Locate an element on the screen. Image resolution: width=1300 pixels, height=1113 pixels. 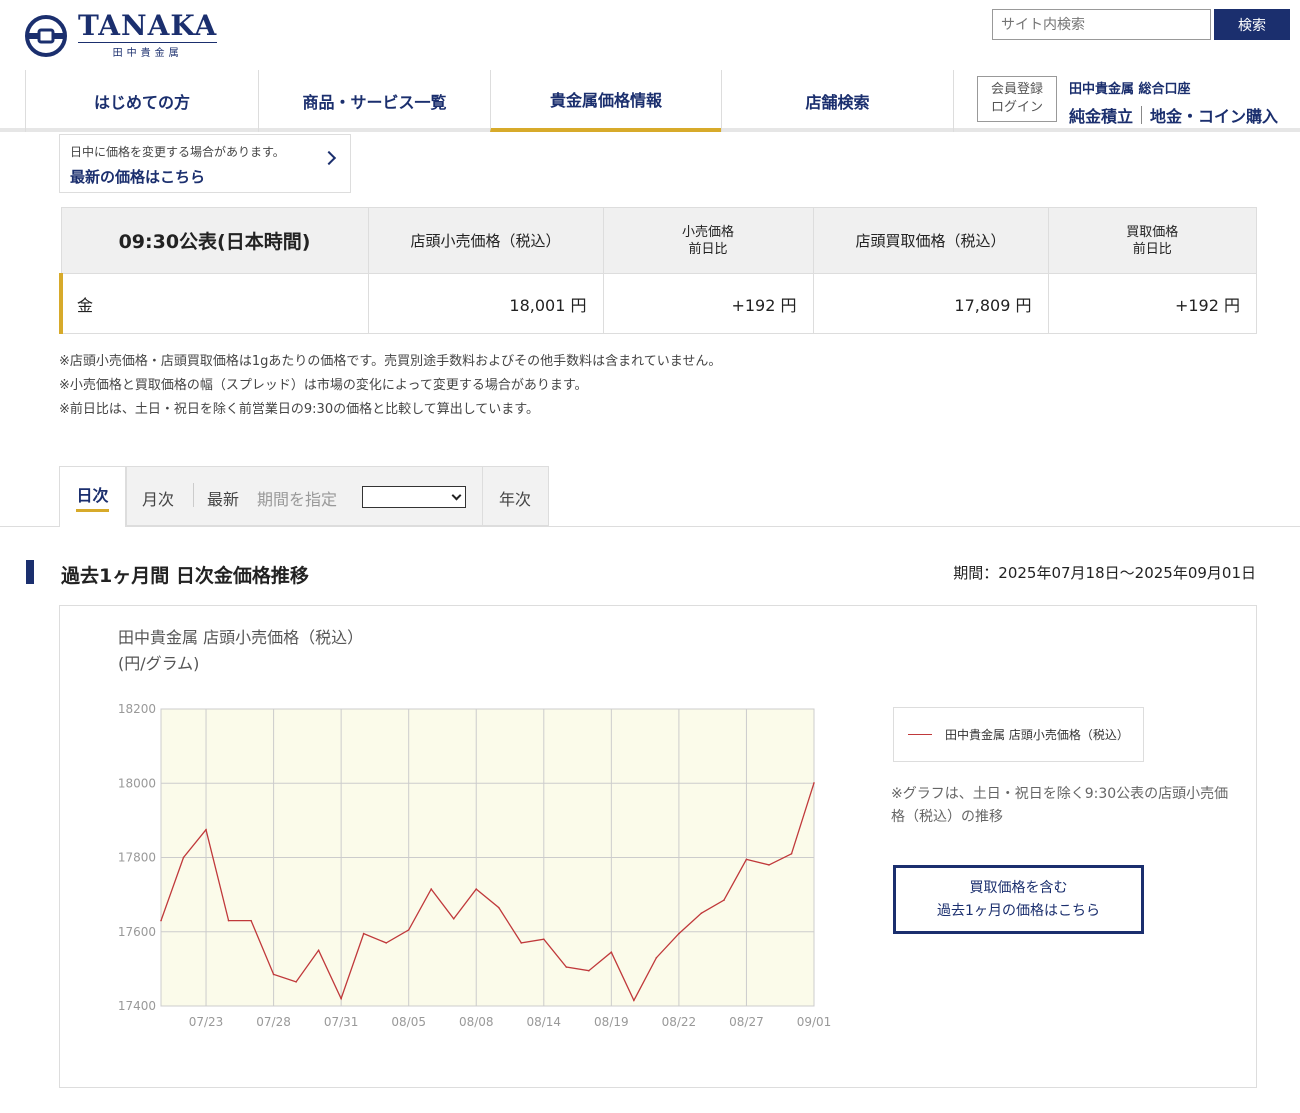
brand-name: TANAKA is located at coordinates (148, 25).